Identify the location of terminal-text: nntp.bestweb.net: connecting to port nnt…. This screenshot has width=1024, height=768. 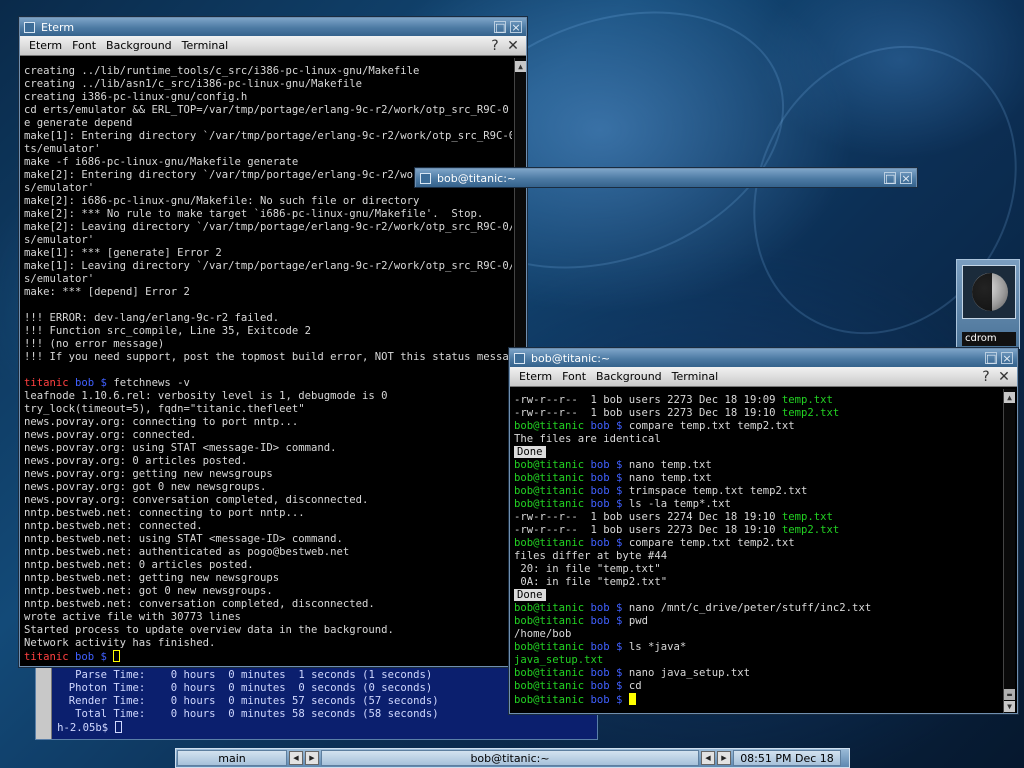
(164, 513).